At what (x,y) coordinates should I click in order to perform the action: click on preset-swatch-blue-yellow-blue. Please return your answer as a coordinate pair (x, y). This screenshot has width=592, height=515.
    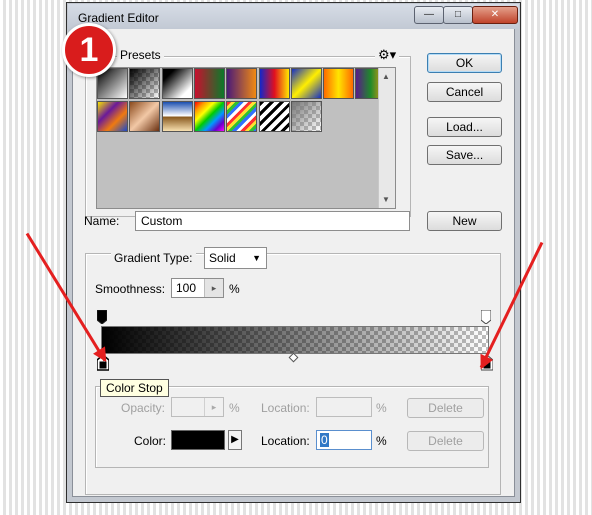
    Looking at the image, I should click on (306, 83).